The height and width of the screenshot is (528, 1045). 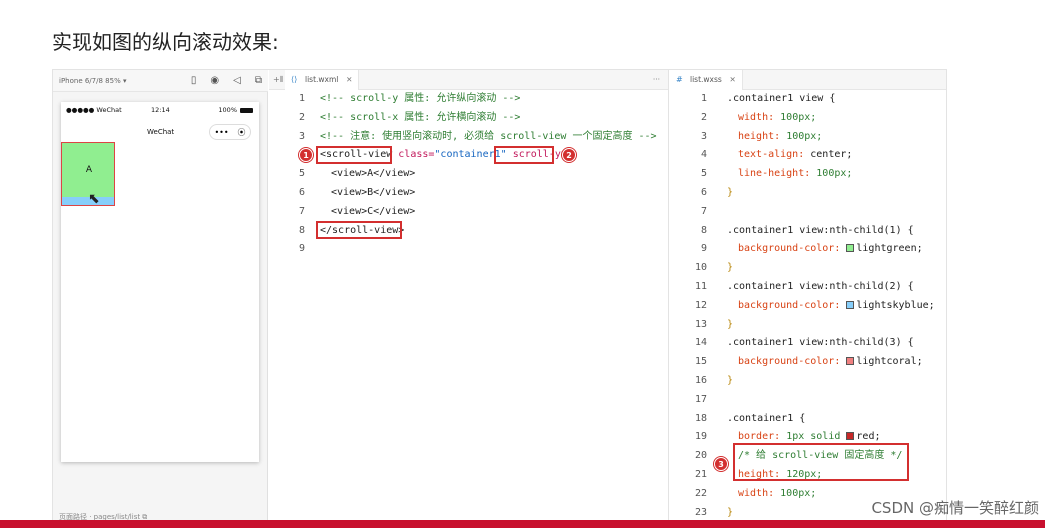 I want to click on code-line: 7, so click(x=808, y=212).